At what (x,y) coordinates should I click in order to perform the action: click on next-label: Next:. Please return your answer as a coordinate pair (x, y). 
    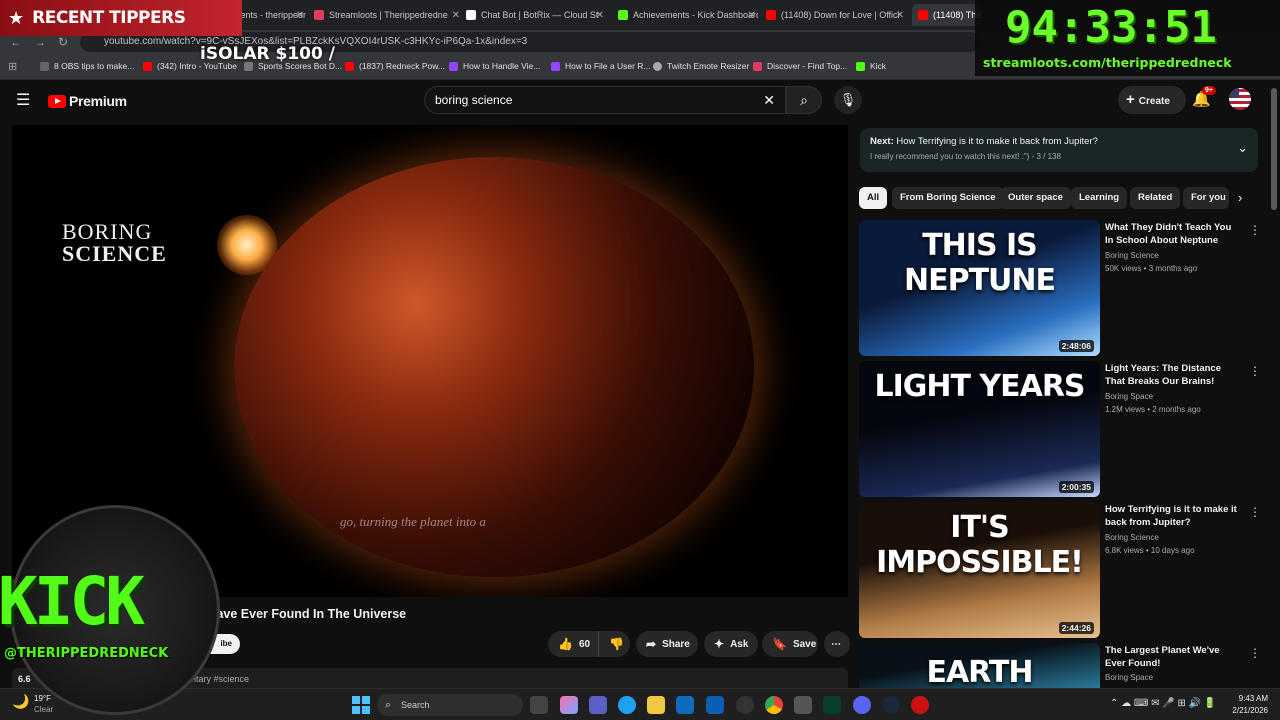
    Looking at the image, I should click on (882, 141).